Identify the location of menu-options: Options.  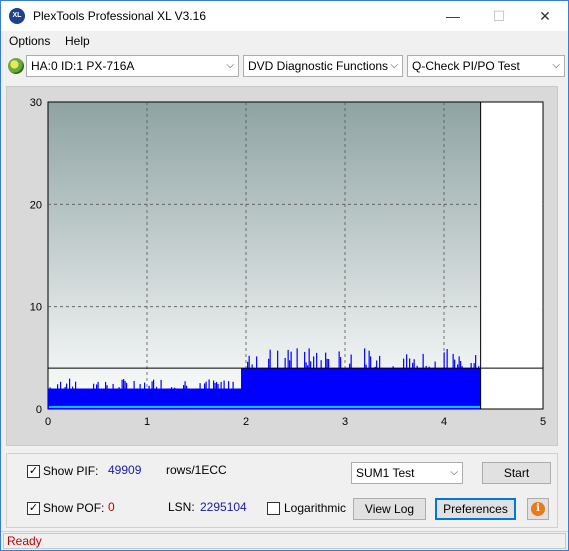
(29, 41).